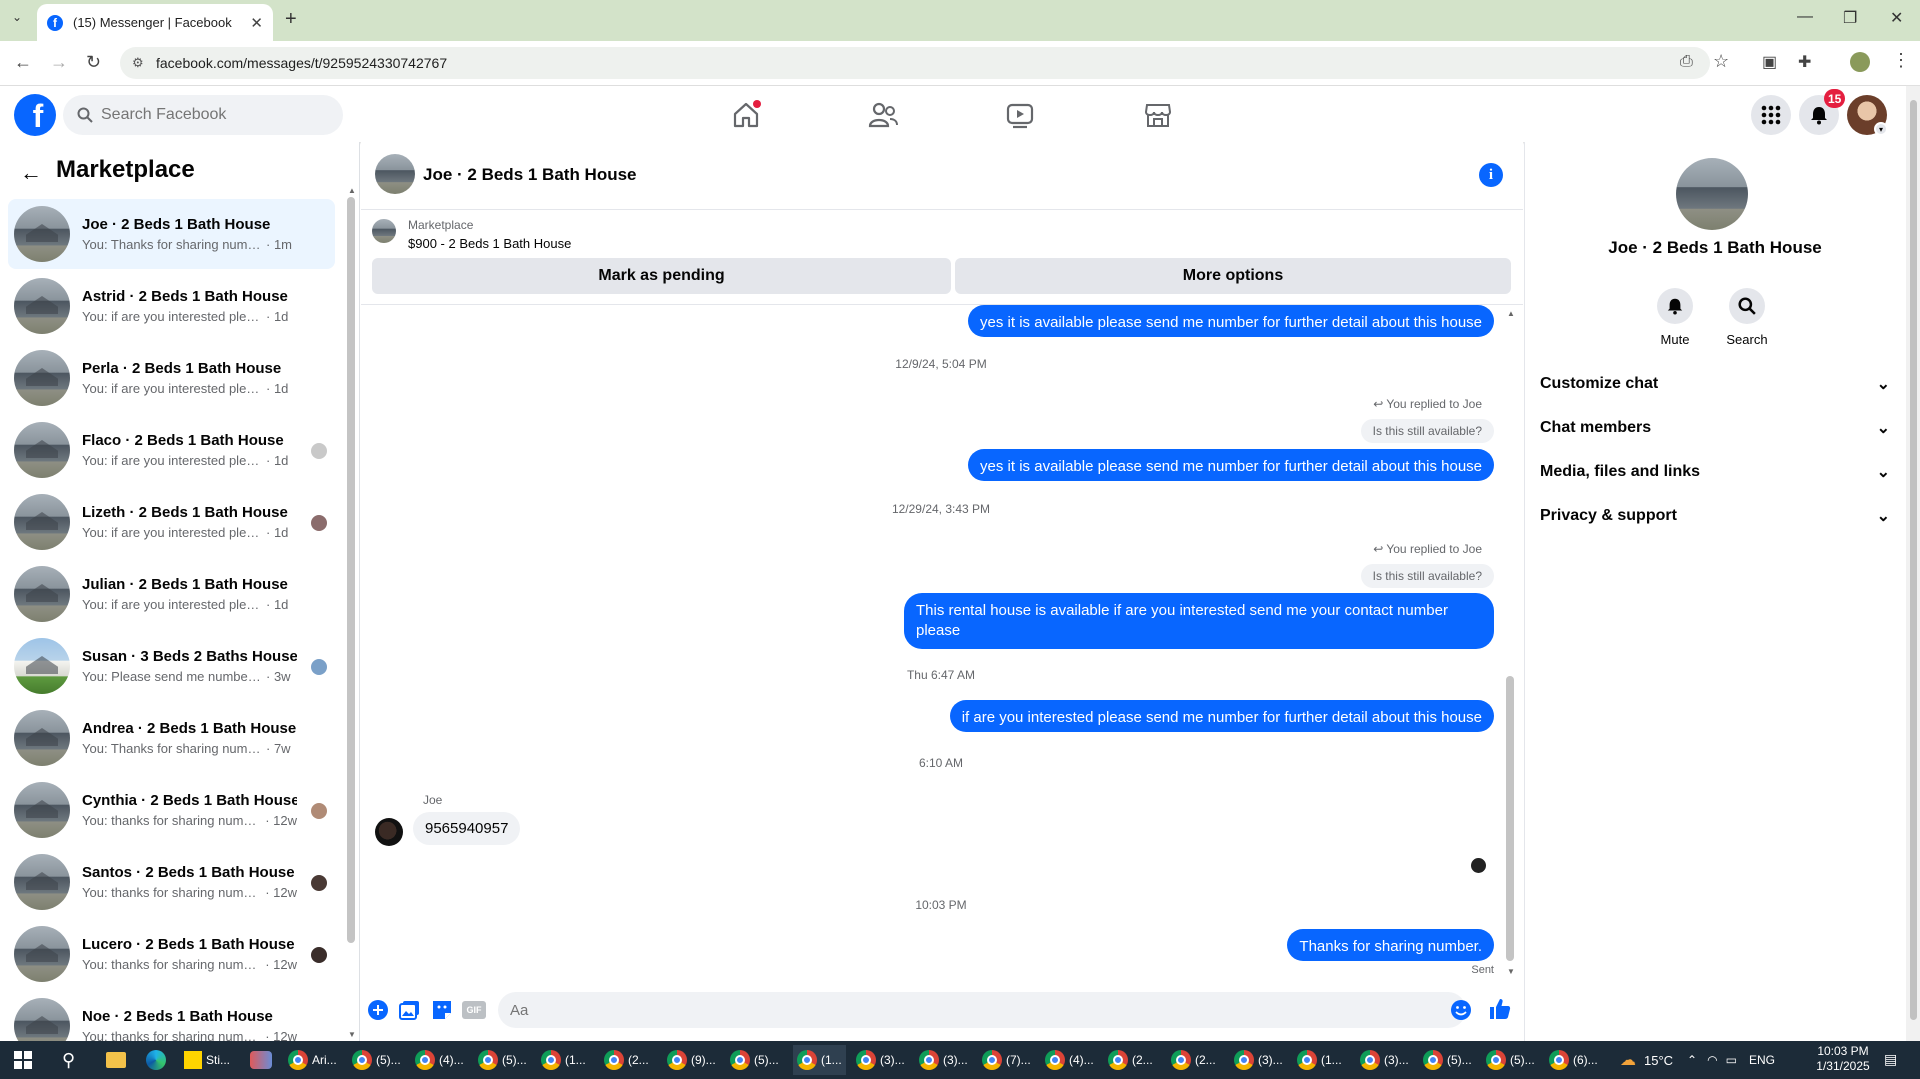 Image resolution: width=1920 pixels, height=1079 pixels. What do you see at coordinates (1805, 17) in the screenshot?
I see `minimize-window-icon: —` at bounding box center [1805, 17].